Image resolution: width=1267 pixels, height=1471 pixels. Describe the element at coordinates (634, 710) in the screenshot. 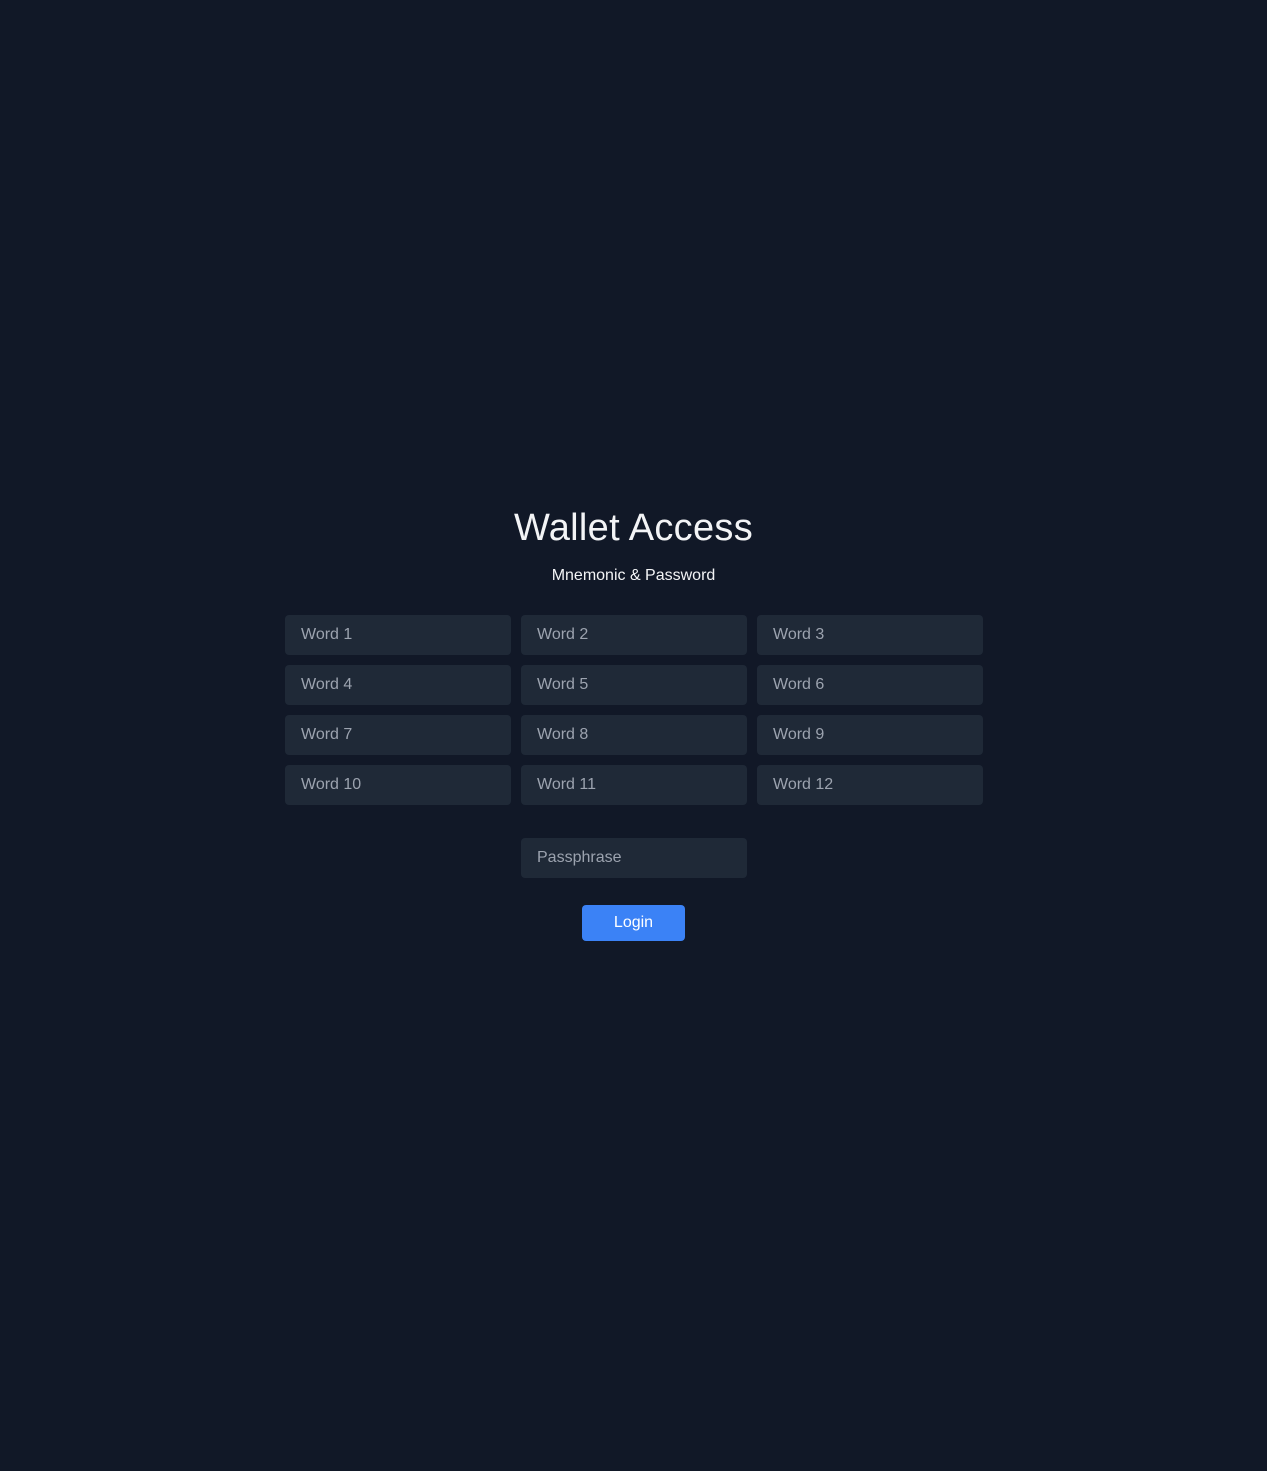

I see `mnemonic-word-grid` at that location.